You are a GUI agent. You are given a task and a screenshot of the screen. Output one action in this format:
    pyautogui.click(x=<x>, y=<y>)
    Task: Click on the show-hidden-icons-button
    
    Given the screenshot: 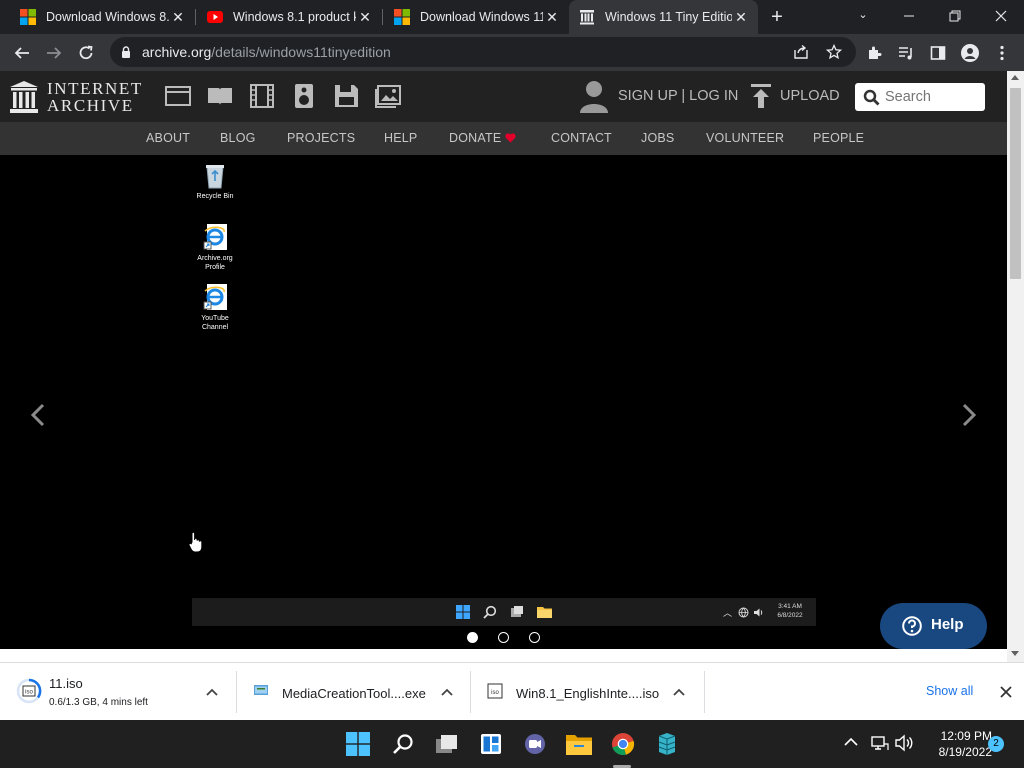 What is the action you would take?
    pyautogui.click(x=851, y=743)
    